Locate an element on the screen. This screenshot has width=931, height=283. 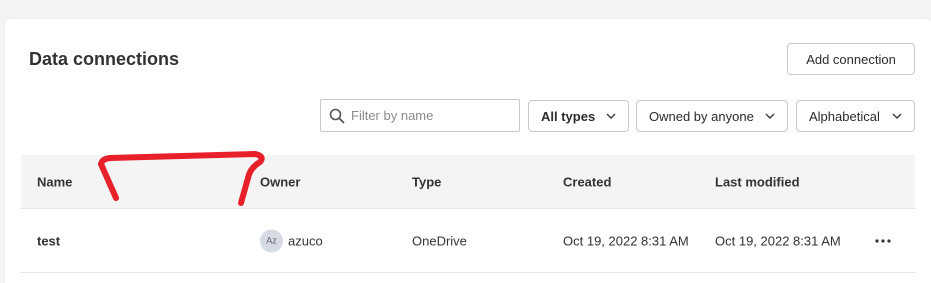
owner-filter-dropdown: Owned by anyone is located at coordinates (712, 116).